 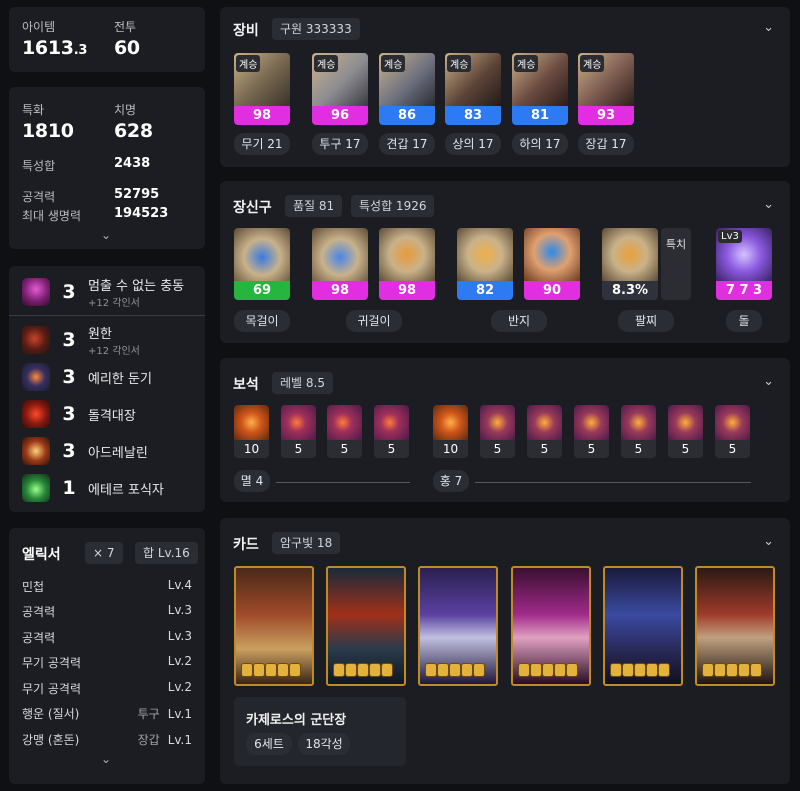 What do you see at coordinates (111, 292) in the screenshot?
I see `engraving-row: 3 멈출 수 없는 충동 +12 각인서` at bounding box center [111, 292].